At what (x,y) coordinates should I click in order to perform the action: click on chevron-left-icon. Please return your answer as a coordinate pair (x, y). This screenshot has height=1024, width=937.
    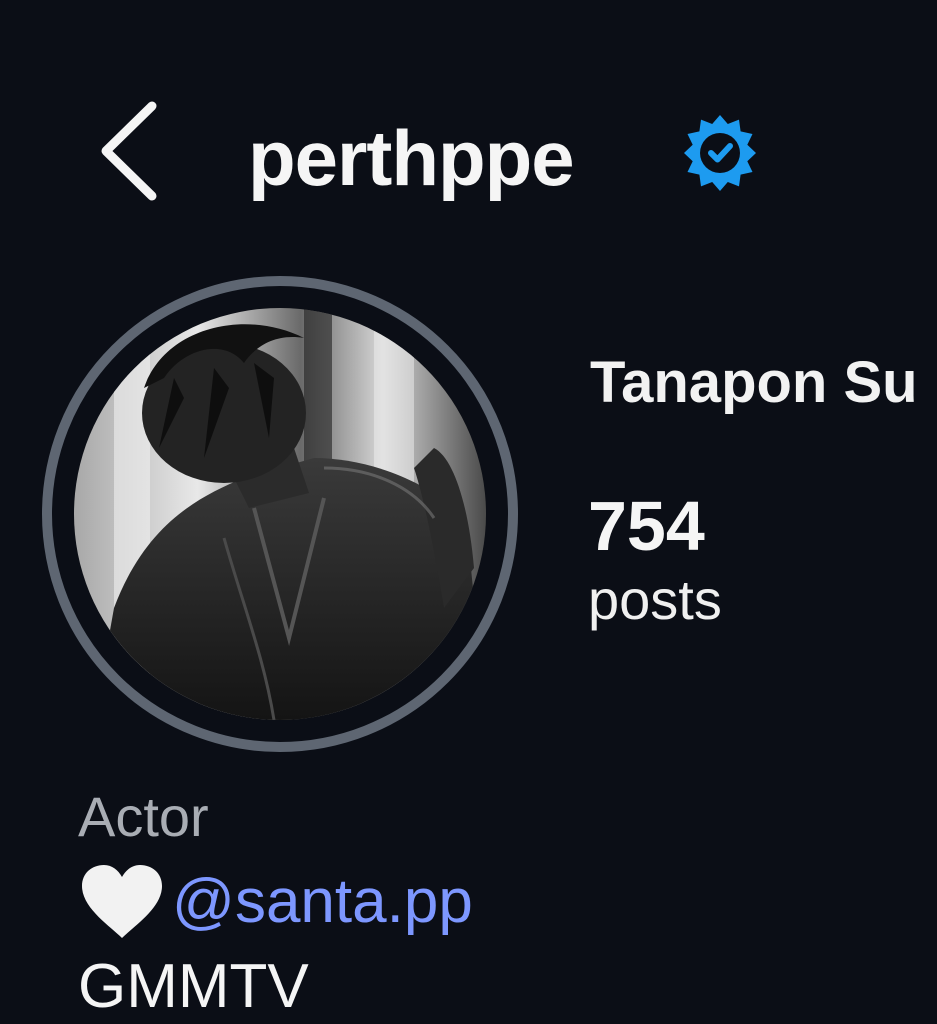
    Looking at the image, I should click on (129, 151).